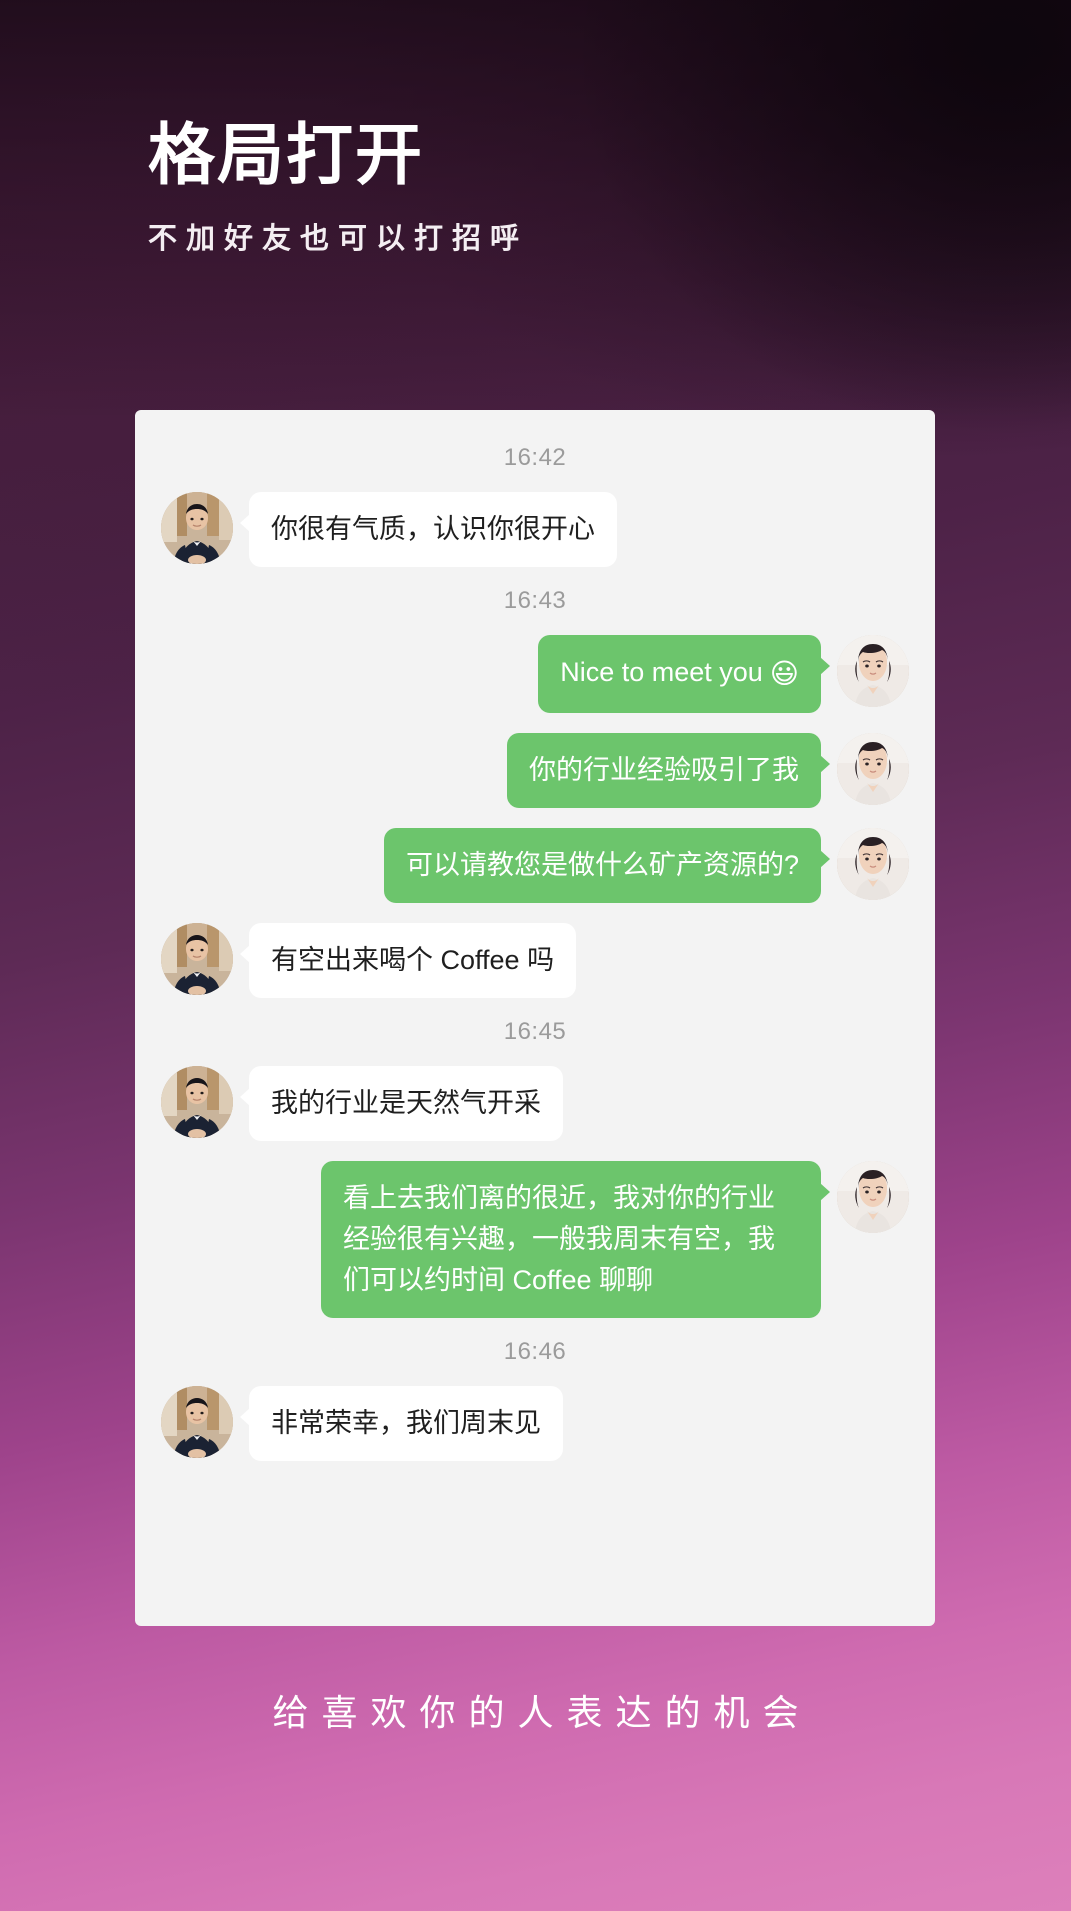 This screenshot has height=1911, width=1071. I want to click on outgoing-message-bubble: Nice to meet you 😃, so click(684, 674).